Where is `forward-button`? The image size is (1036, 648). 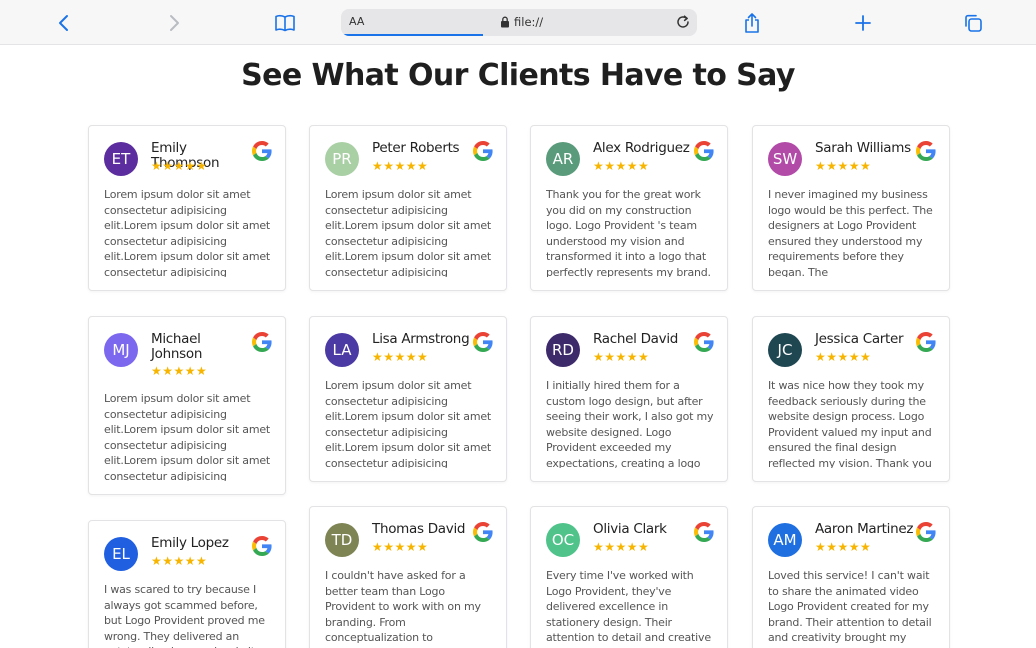 forward-button is located at coordinates (174, 23).